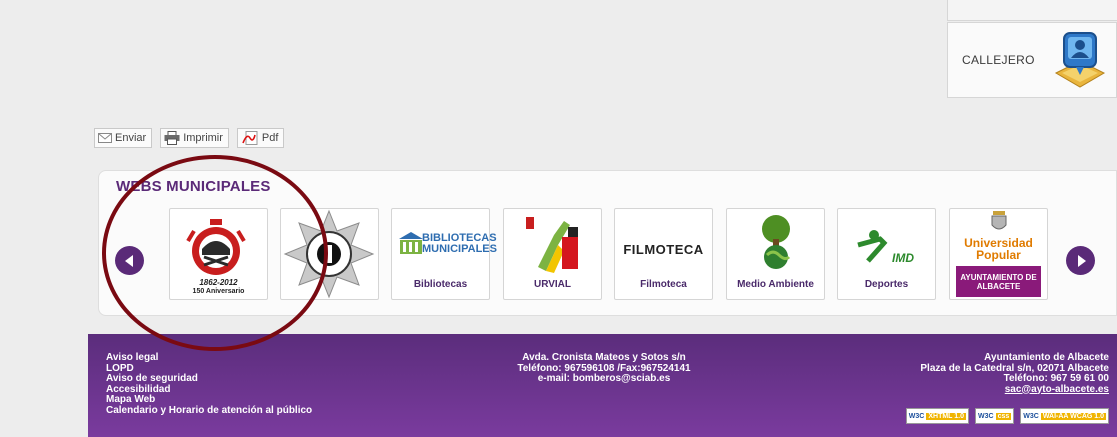  I want to click on universidad-logo-text: Universidad Popular, so click(998, 249).